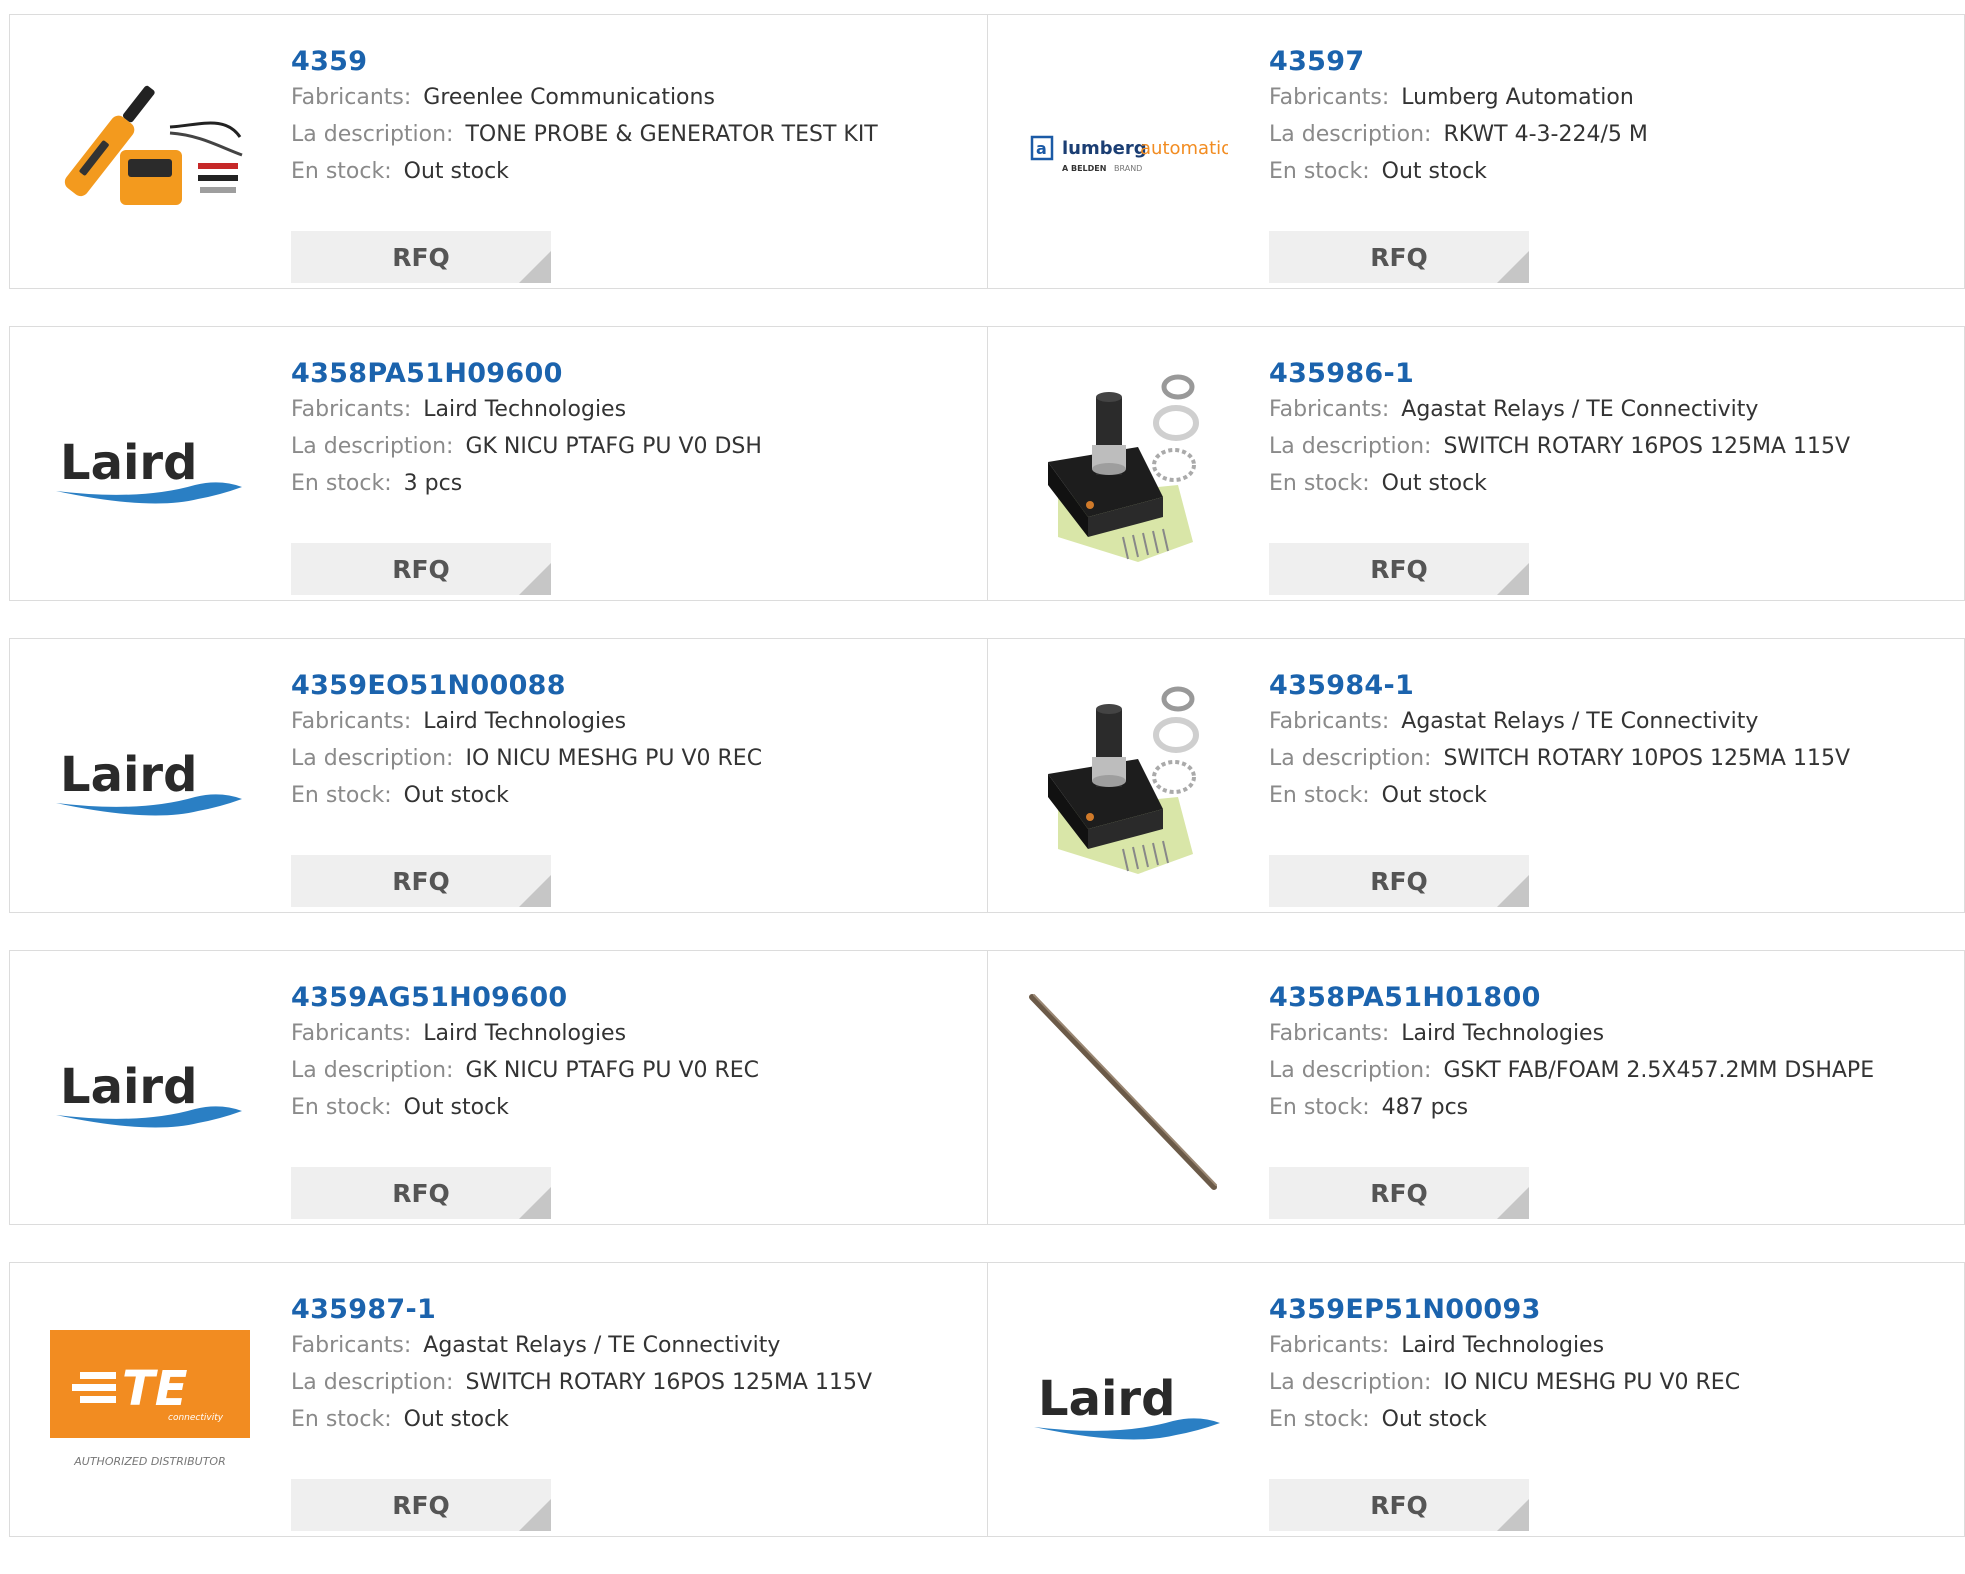 The image size is (1965, 1574). What do you see at coordinates (329, 62) in the screenshot?
I see `part-number-link: 4359` at bounding box center [329, 62].